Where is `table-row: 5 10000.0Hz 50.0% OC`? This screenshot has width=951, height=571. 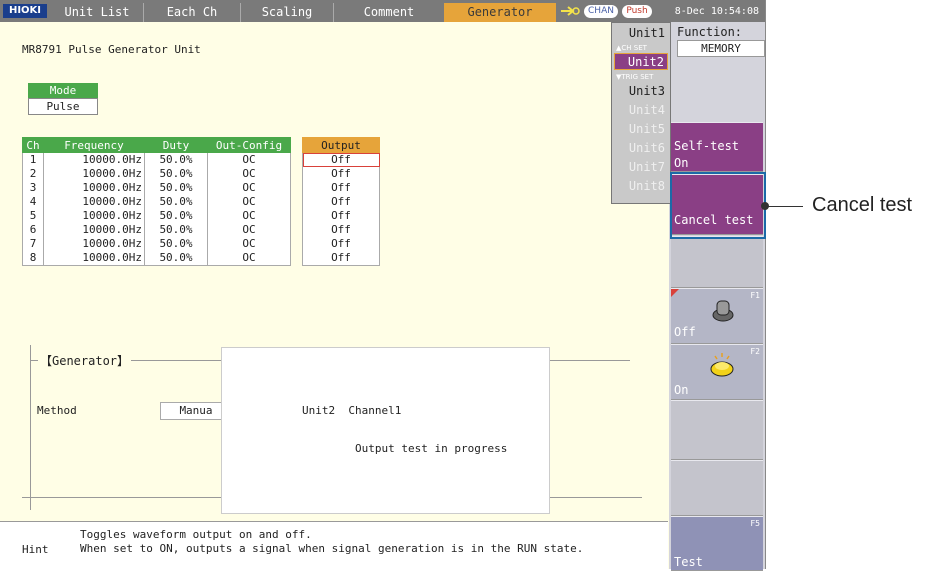 table-row: 5 10000.0Hz 50.0% OC is located at coordinates (156, 216).